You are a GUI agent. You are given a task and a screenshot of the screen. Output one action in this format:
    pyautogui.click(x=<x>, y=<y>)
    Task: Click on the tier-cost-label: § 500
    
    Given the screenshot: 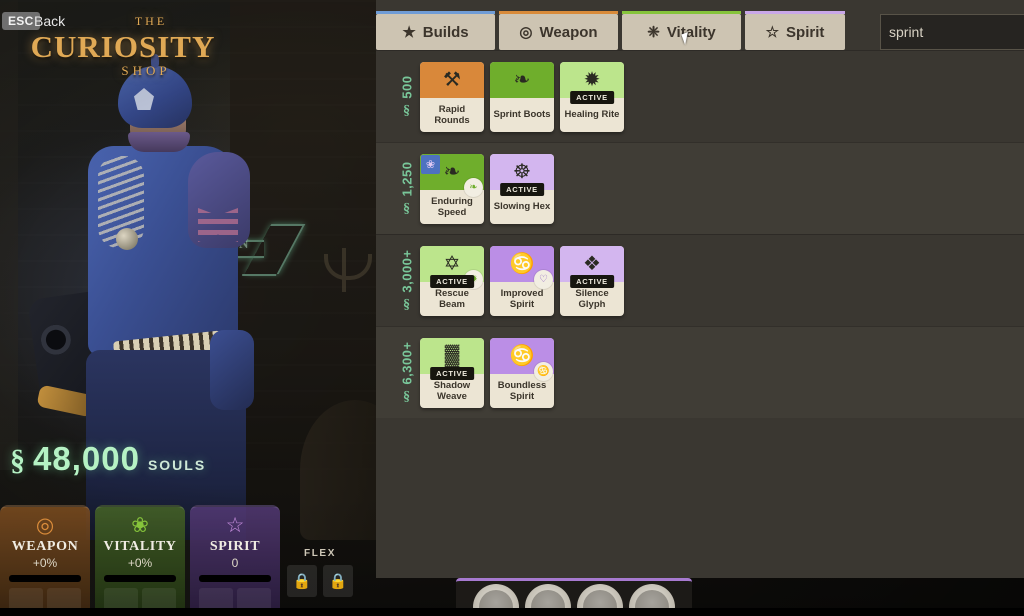 What is the action you would take?
    pyautogui.click(x=407, y=97)
    